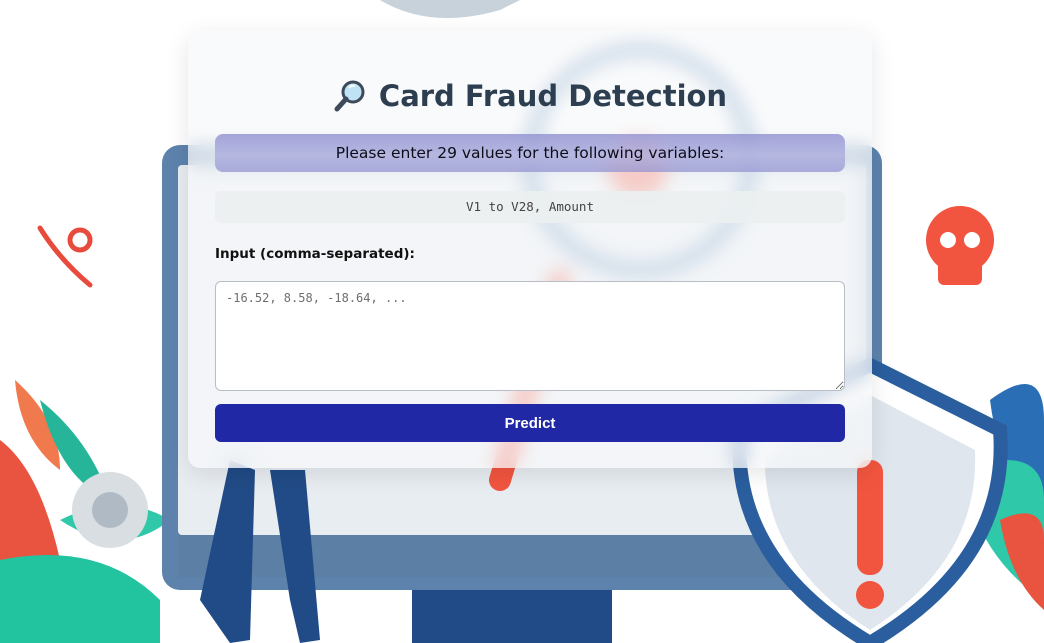 The width and height of the screenshot is (1044, 643). What do you see at coordinates (530, 423) in the screenshot?
I see `predict-button: Predict` at bounding box center [530, 423].